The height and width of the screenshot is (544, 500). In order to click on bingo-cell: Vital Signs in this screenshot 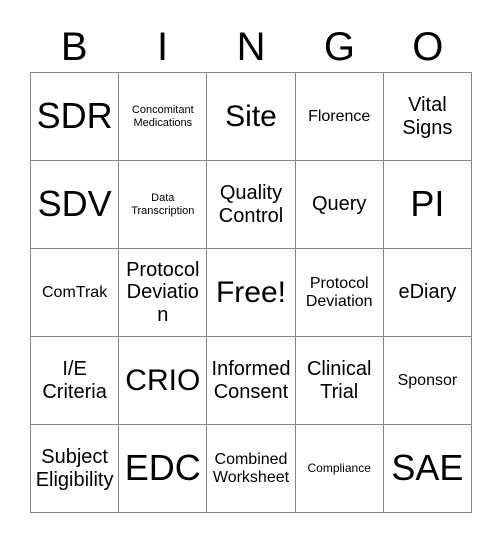, I will do `click(427, 117)`.